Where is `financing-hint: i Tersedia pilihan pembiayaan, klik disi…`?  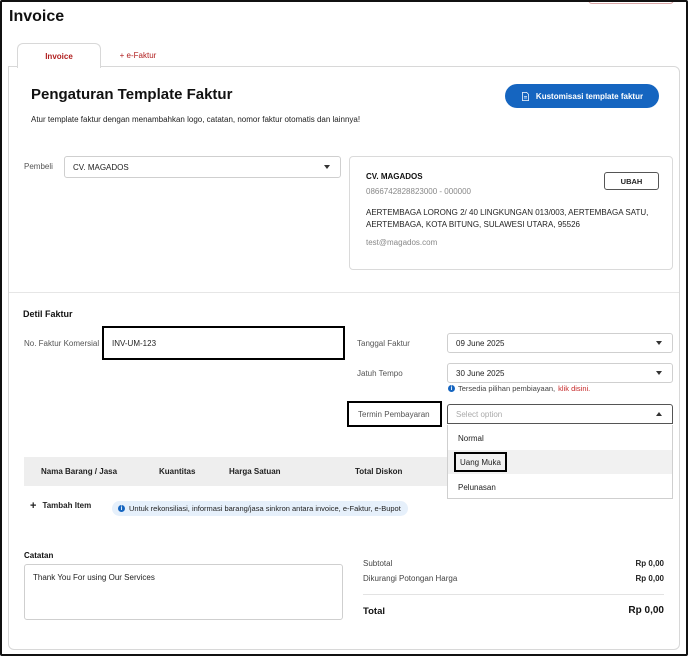
financing-hint: i Tersedia pilihan pembiayaan, klik disi… is located at coordinates (519, 388).